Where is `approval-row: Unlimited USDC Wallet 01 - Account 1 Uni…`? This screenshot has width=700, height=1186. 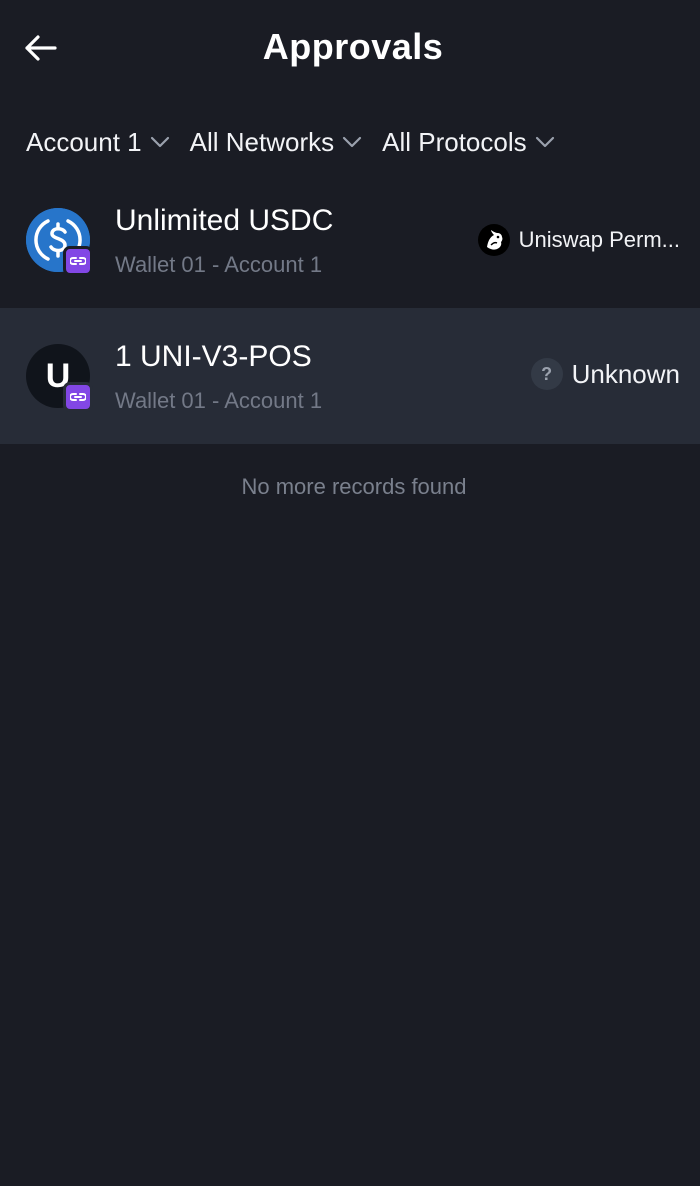 approval-row: Unlimited USDC Wallet 01 - Account 1 Uni… is located at coordinates (350, 240).